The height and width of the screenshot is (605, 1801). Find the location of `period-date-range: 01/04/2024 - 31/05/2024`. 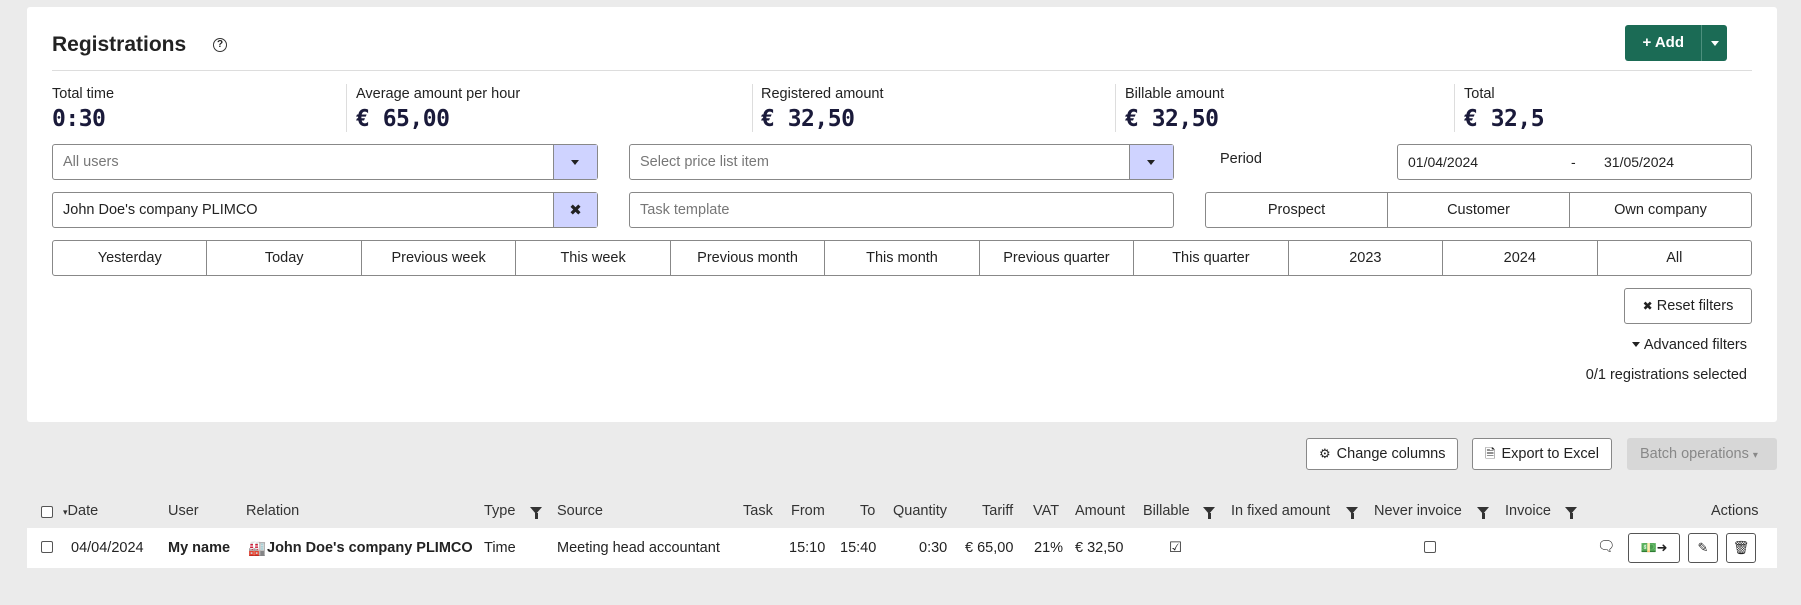

period-date-range: 01/04/2024 - 31/05/2024 is located at coordinates (1574, 162).